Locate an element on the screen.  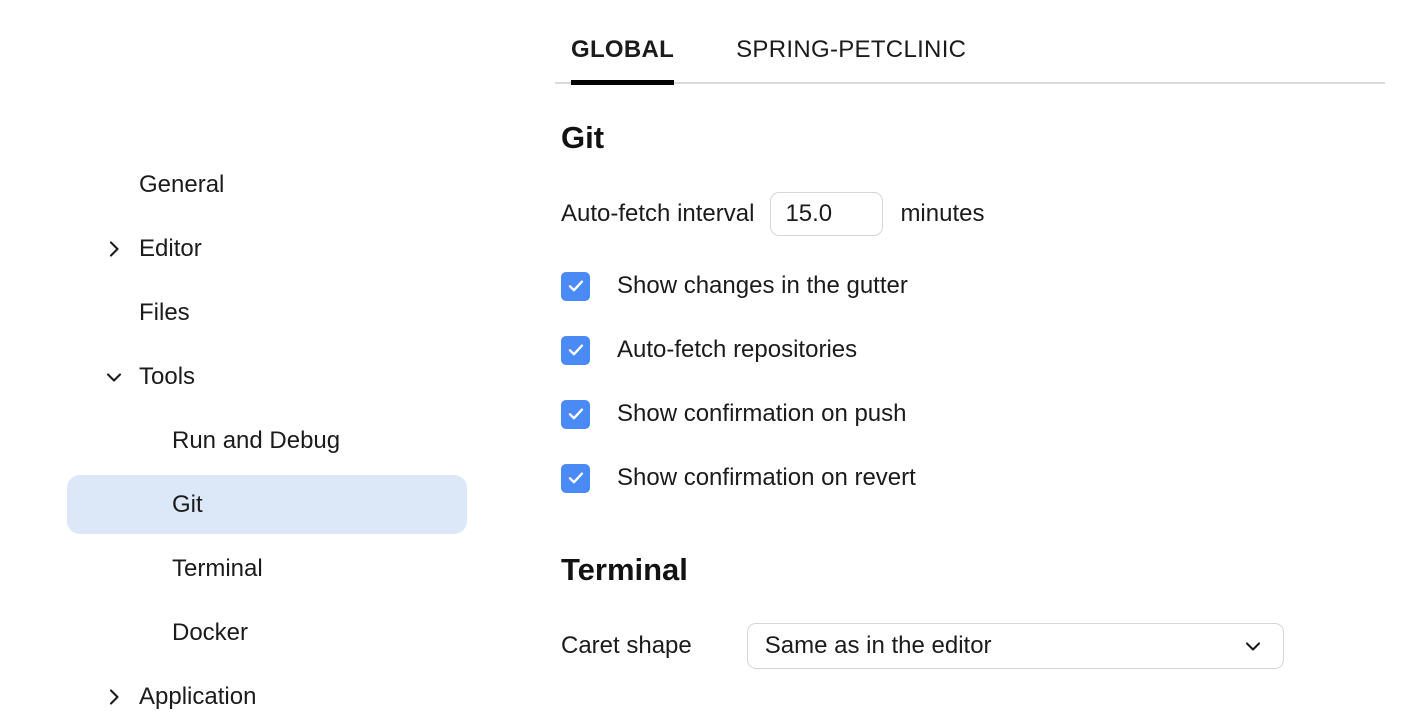
sidebar-item-label: Editor is located at coordinates (170, 248).